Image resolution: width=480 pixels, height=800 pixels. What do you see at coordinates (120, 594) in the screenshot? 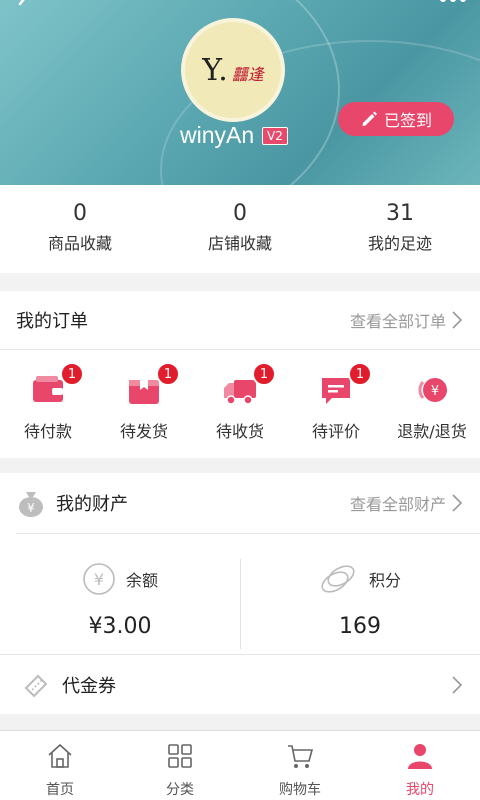
I see `balance-item: ¥ 余额 ¥3.00` at bounding box center [120, 594].